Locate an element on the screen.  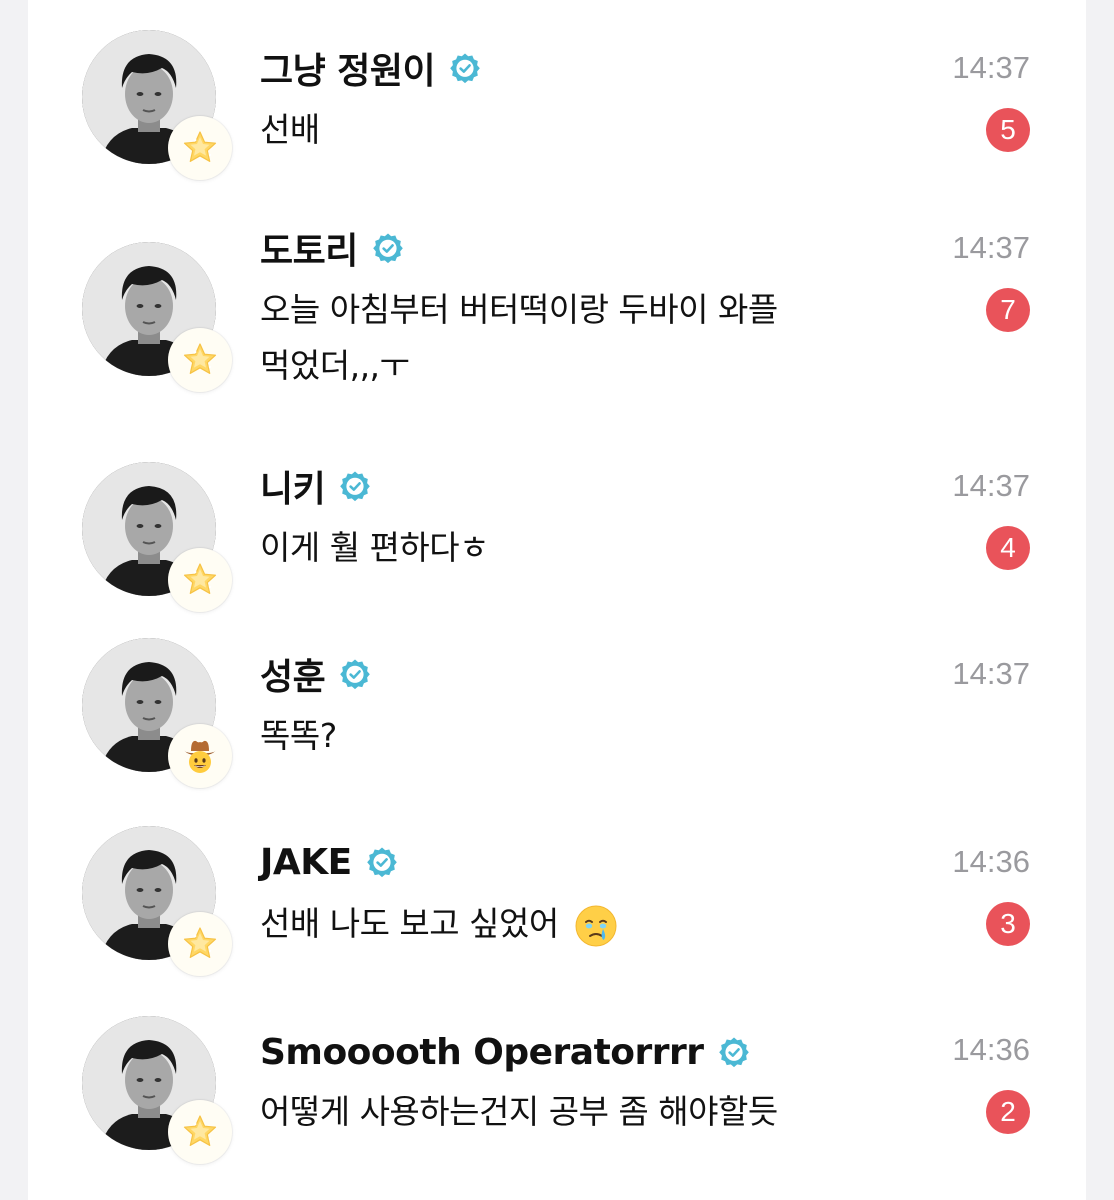
chat-name-line: JAKE is located at coordinates (329, 862).